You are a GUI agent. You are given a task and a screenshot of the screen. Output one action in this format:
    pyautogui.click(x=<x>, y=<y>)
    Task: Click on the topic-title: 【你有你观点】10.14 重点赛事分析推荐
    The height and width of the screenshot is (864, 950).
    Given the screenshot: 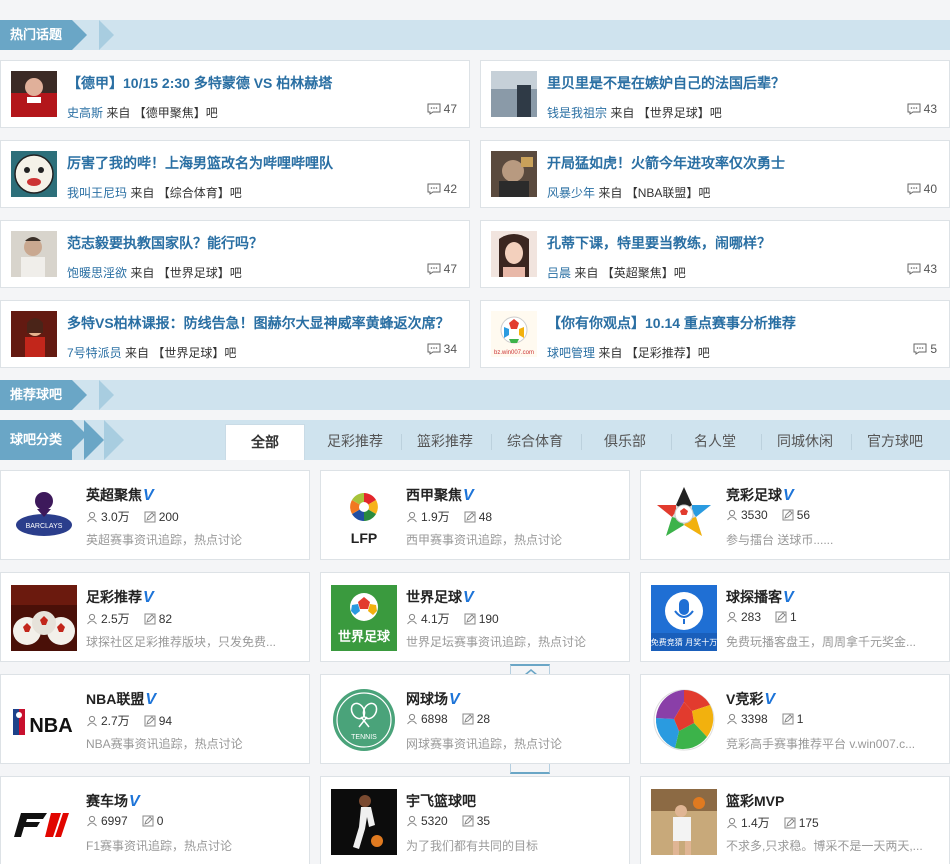 What is the action you would take?
    pyautogui.click(x=671, y=323)
    